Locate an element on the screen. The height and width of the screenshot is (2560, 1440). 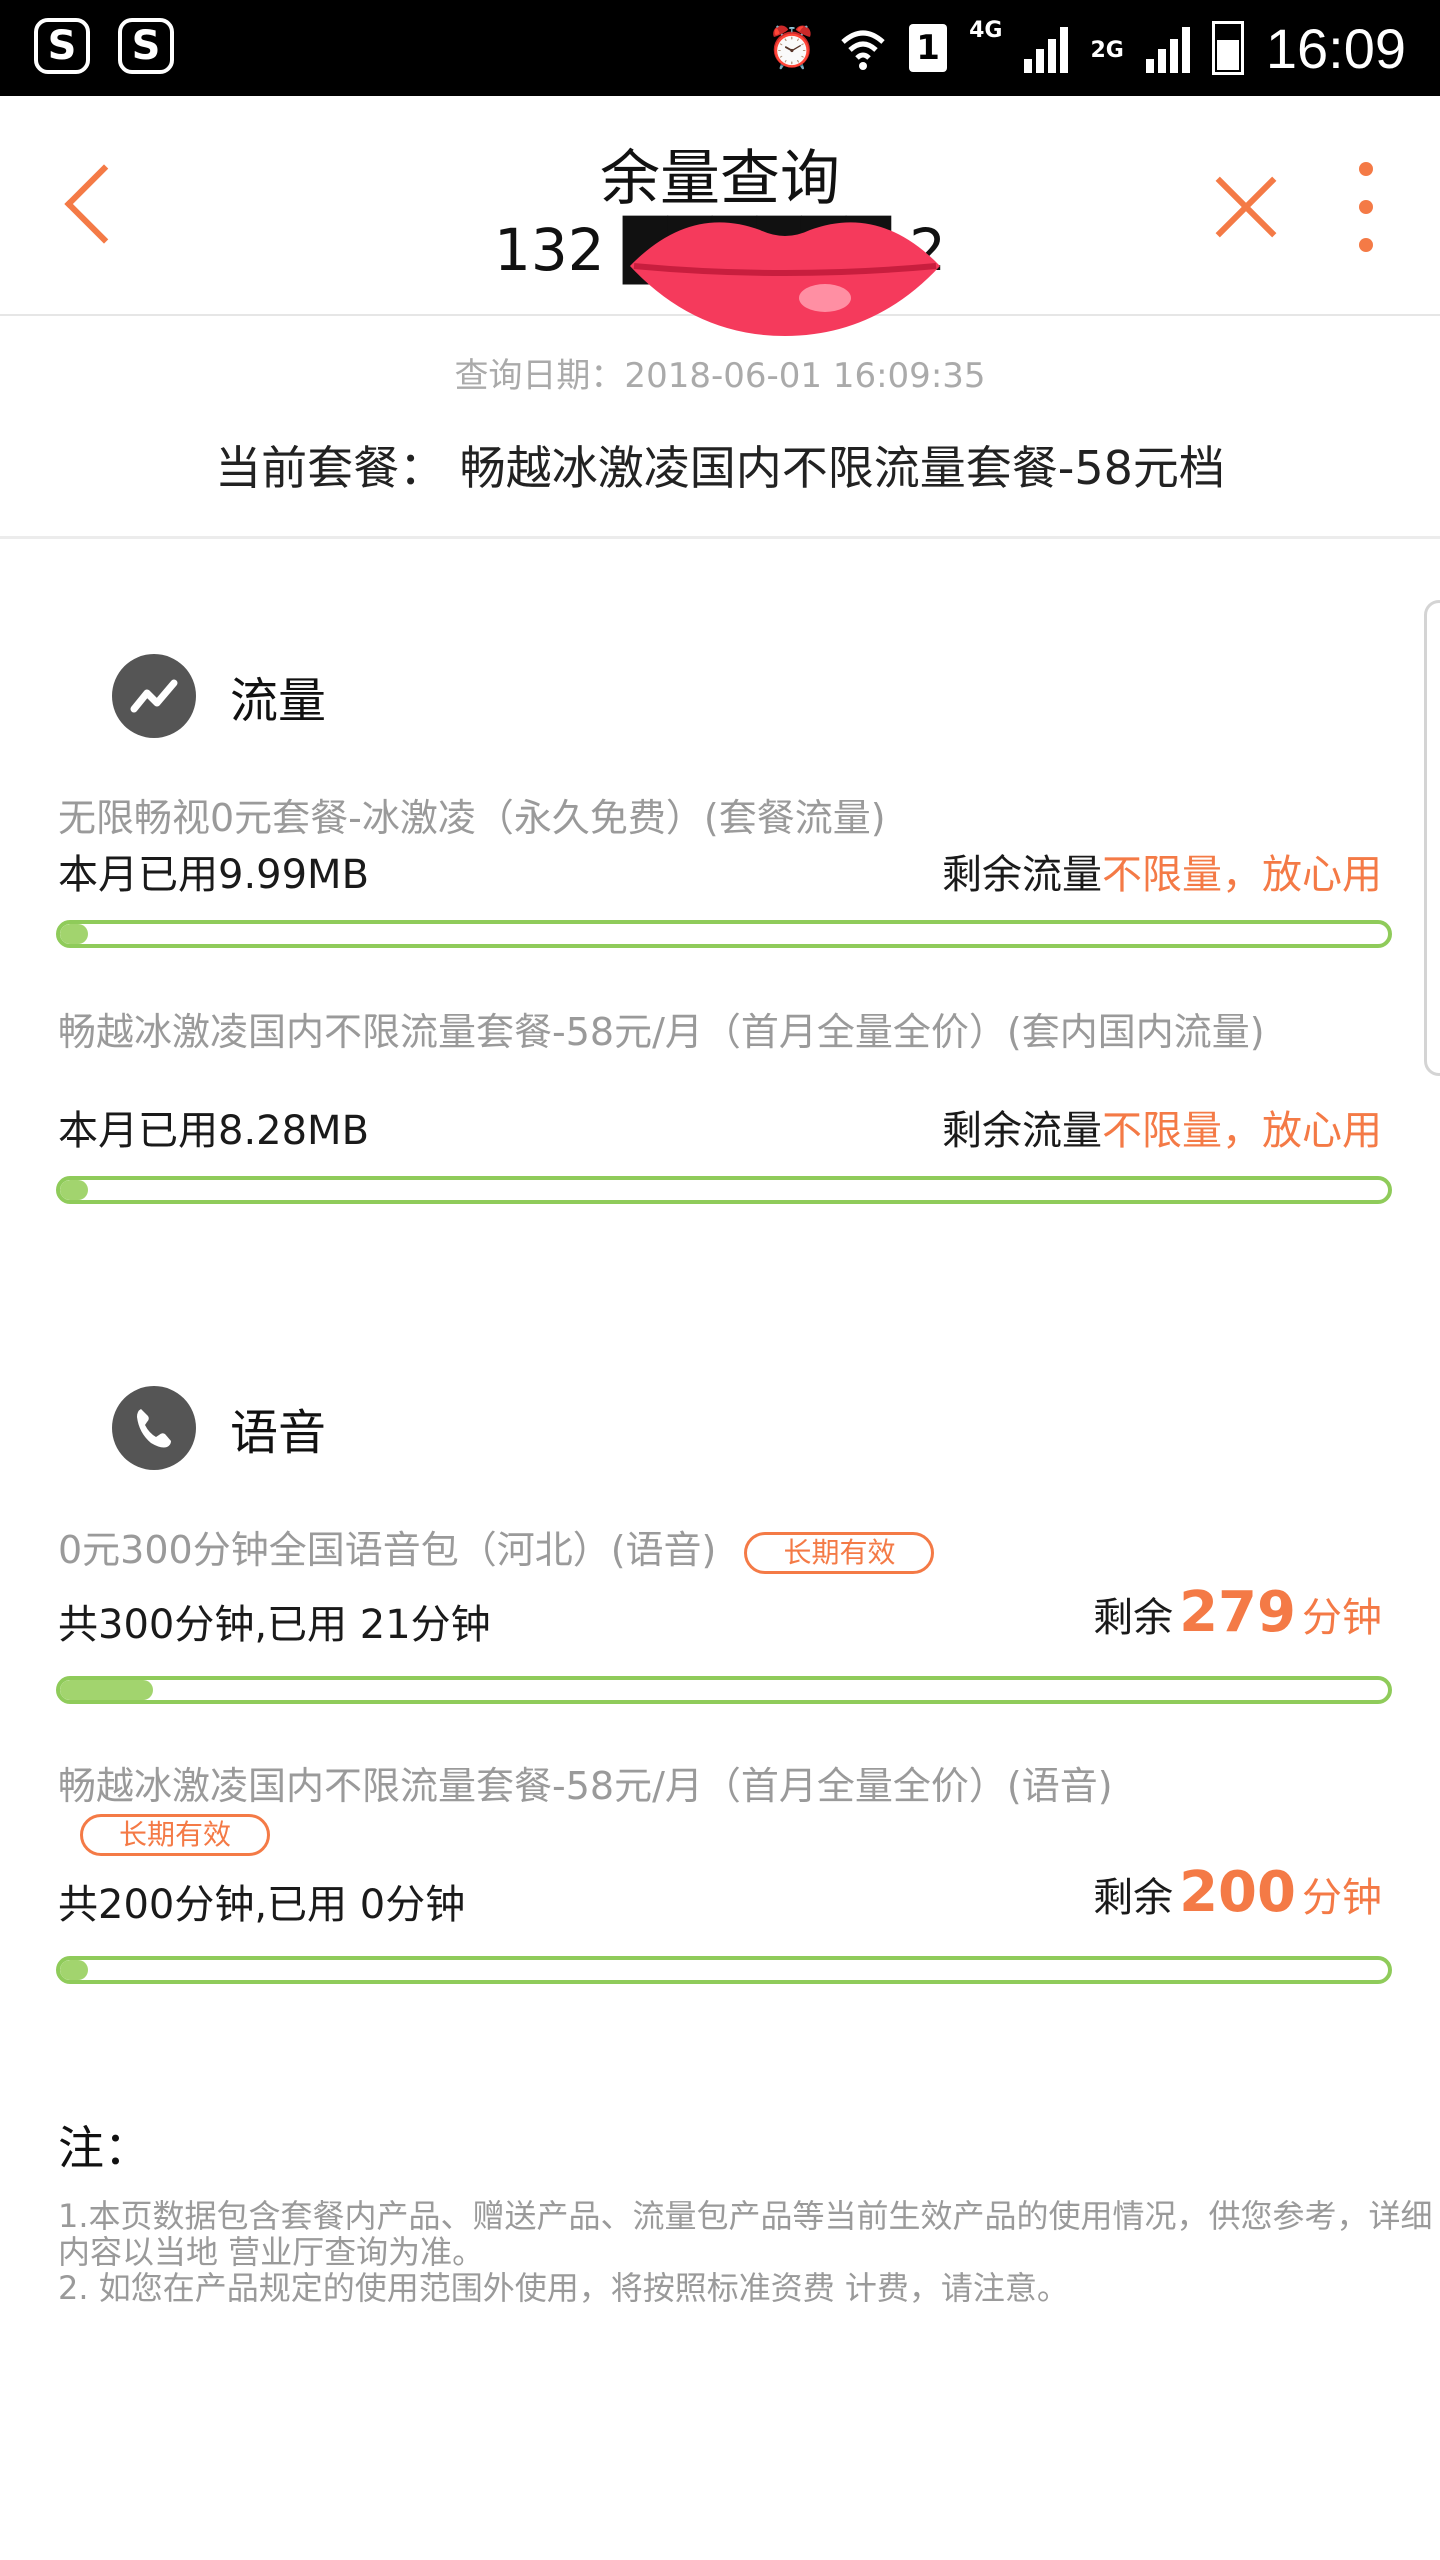
voice-item-remaining: 剩余 279 分钟 is located at coordinates (1237, 1612).